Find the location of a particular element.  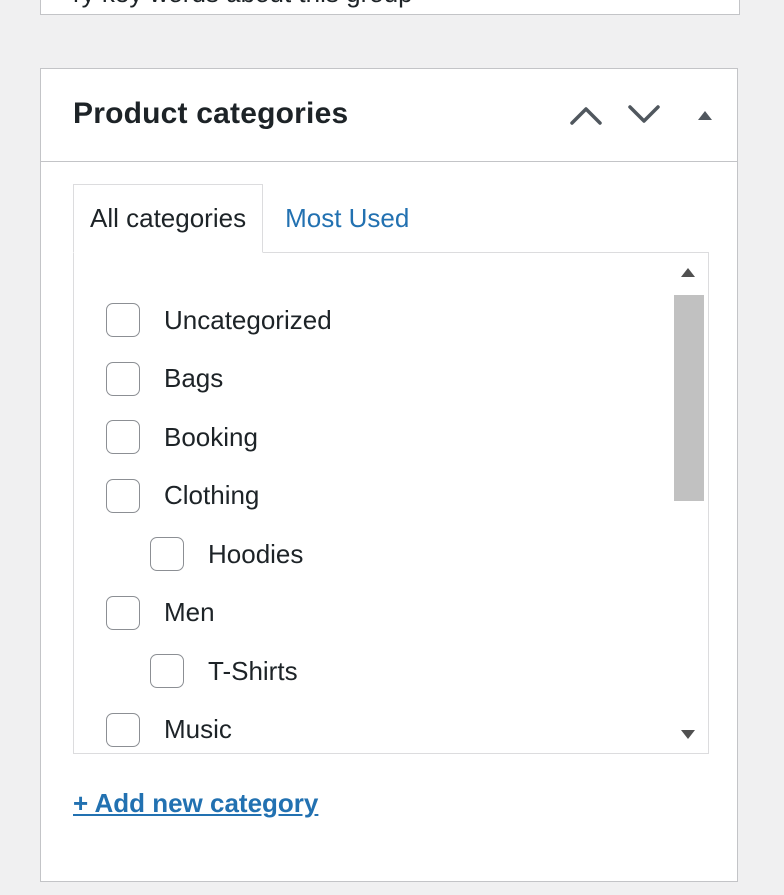

category-tabs: All categories Most Used is located at coordinates (249, 218).